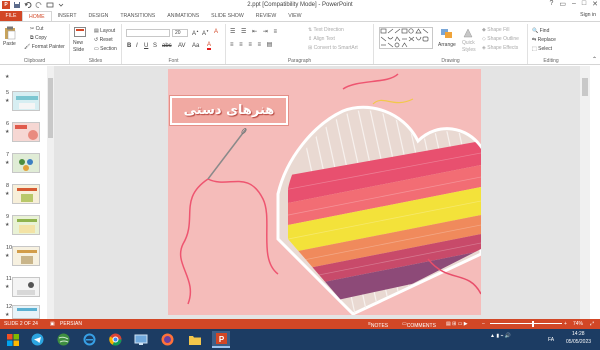 The height and width of the screenshot is (350, 600). What do you see at coordinates (183, 16) in the screenshot?
I see `tab-animations: ANIMATIONS` at bounding box center [183, 16].